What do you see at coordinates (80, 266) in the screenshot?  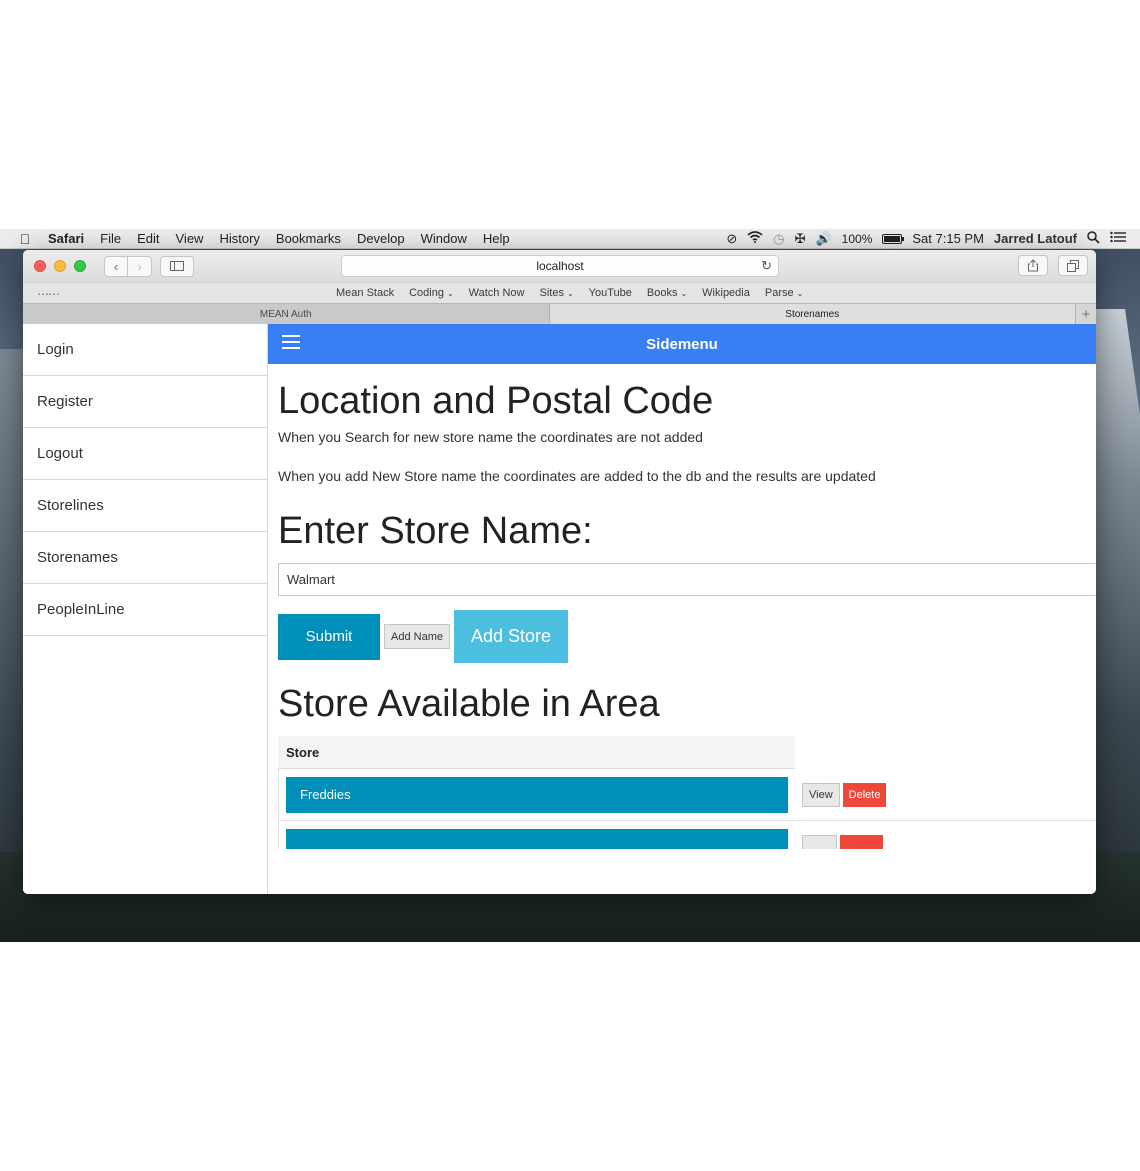 I see `zoom-window-button` at bounding box center [80, 266].